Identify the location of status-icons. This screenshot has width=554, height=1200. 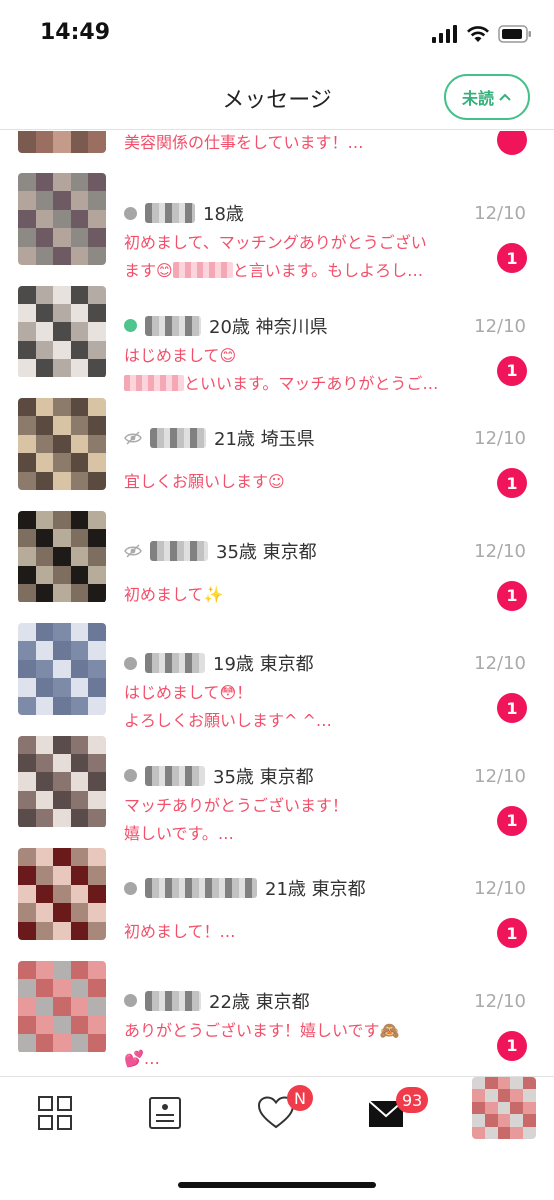
(482, 34).